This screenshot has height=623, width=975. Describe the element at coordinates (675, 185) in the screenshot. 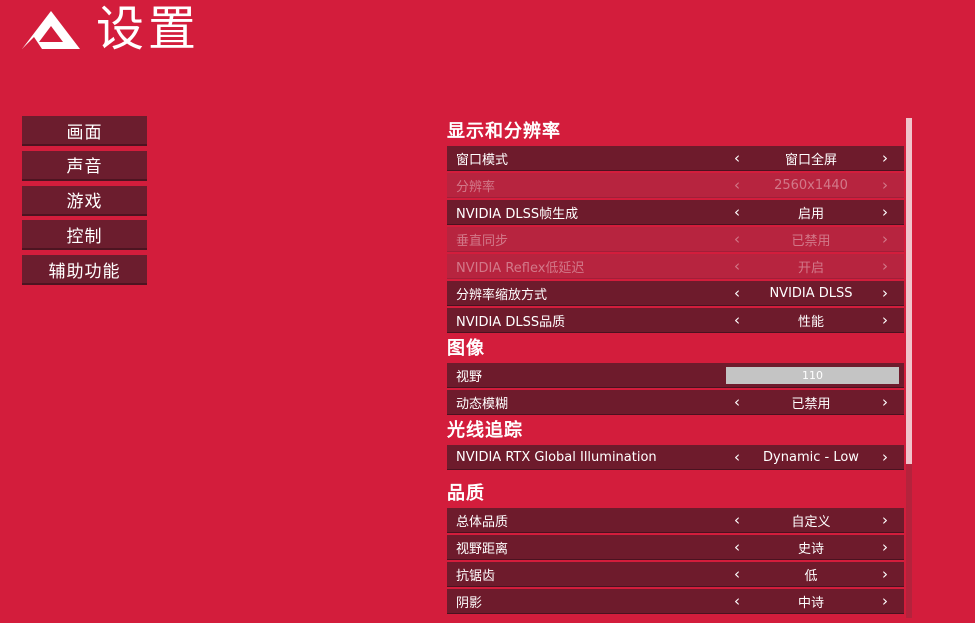

I see `setting-row-resolution: 分辨率 ‹ 2560x1440 ›` at that location.